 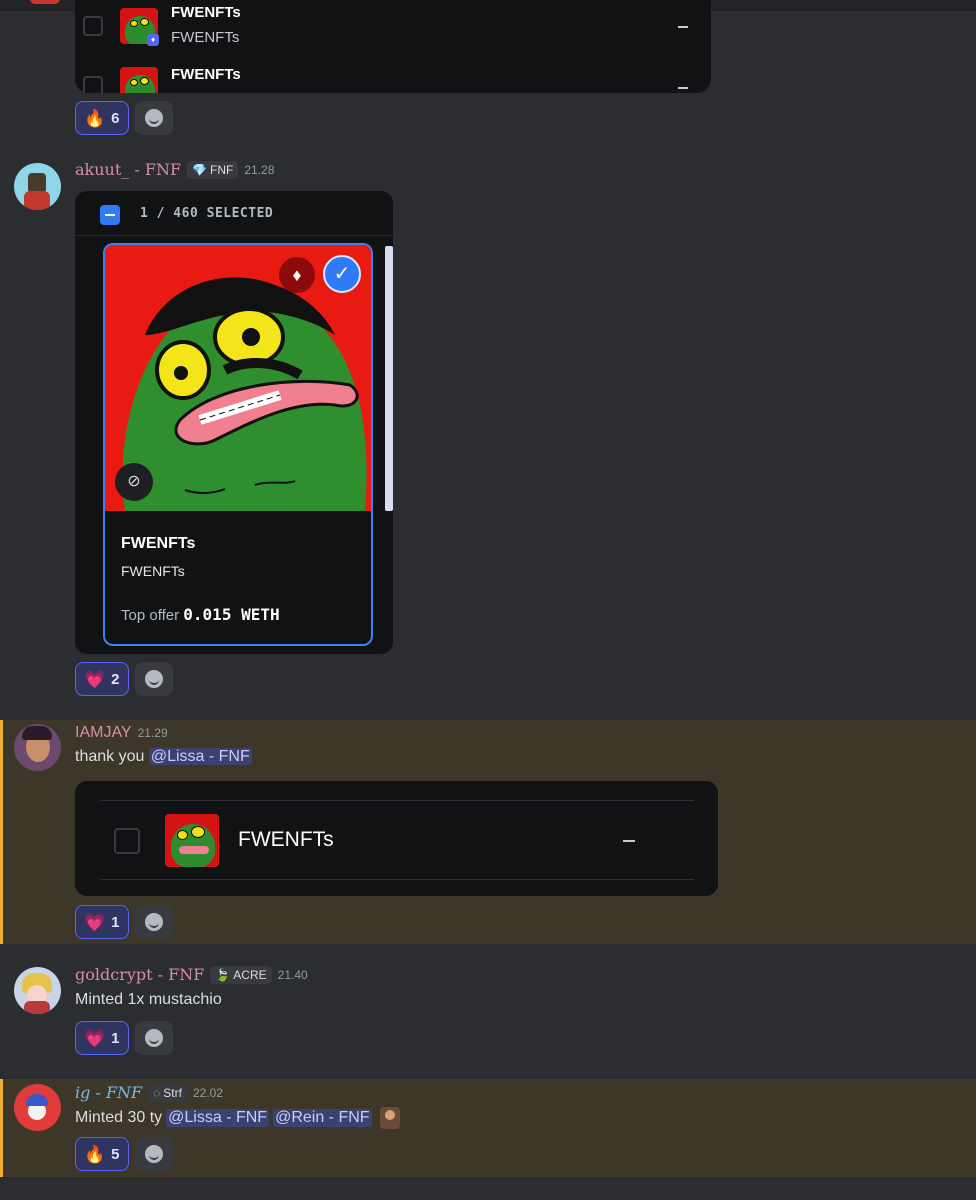 I want to click on selection-header: 1 / 460 SELECTED, so click(x=234, y=213).